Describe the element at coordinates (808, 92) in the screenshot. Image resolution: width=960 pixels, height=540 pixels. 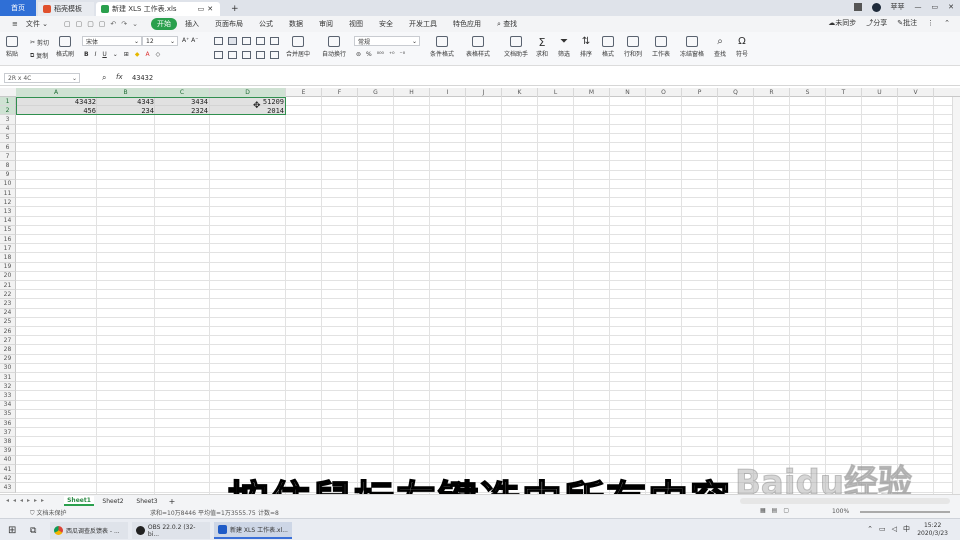
I see `column-header-s: S` at that location.